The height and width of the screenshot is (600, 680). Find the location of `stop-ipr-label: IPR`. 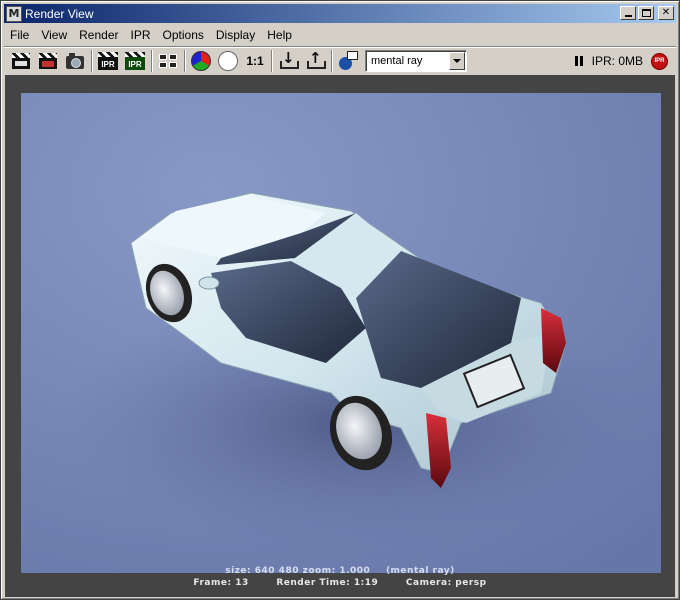

stop-ipr-label: IPR is located at coordinates (659, 61).